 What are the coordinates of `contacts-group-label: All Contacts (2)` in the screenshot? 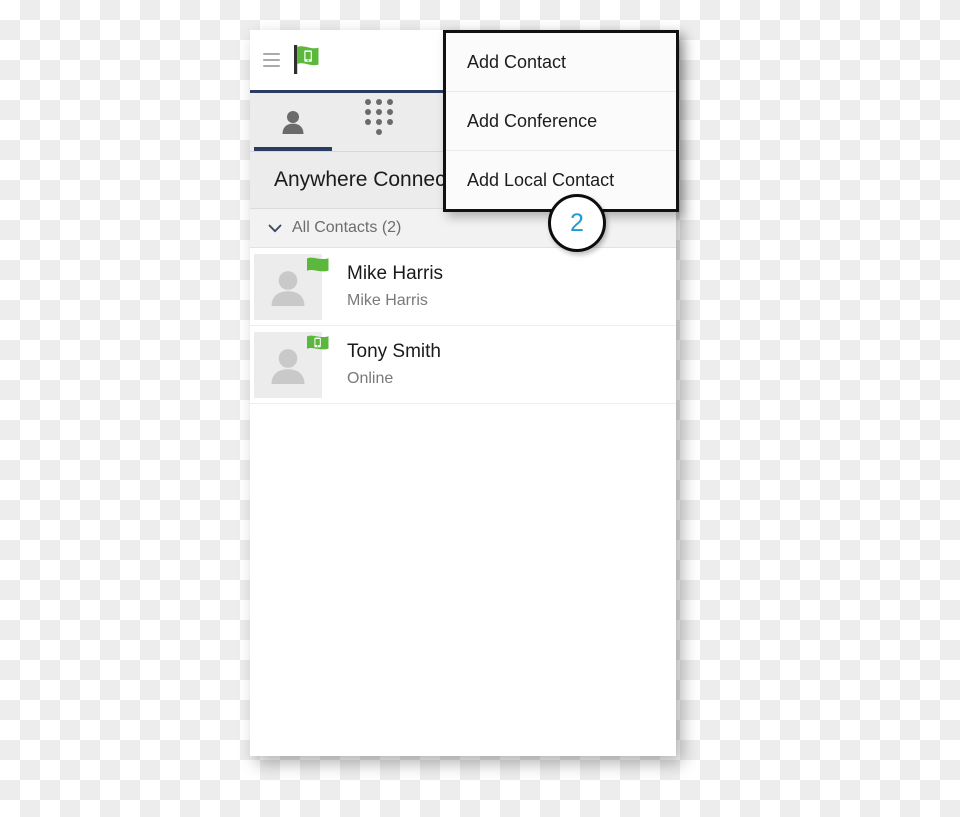 It's located at (347, 227).